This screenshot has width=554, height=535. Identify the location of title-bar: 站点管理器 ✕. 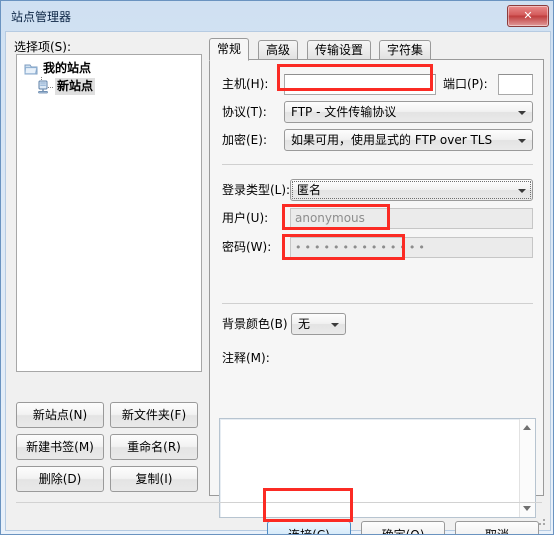
(277, 16).